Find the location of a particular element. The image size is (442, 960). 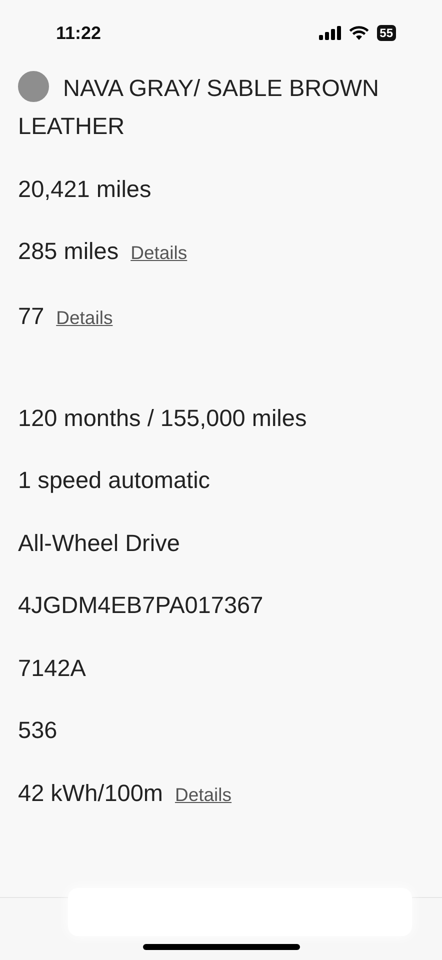

spec-value: 536 is located at coordinates (38, 730).